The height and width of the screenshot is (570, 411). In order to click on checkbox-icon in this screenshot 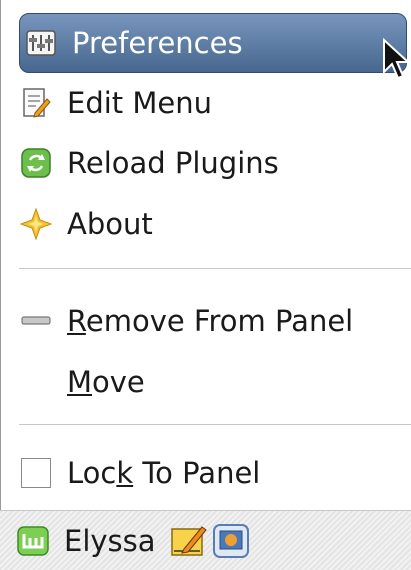, I will do `click(36, 473)`.